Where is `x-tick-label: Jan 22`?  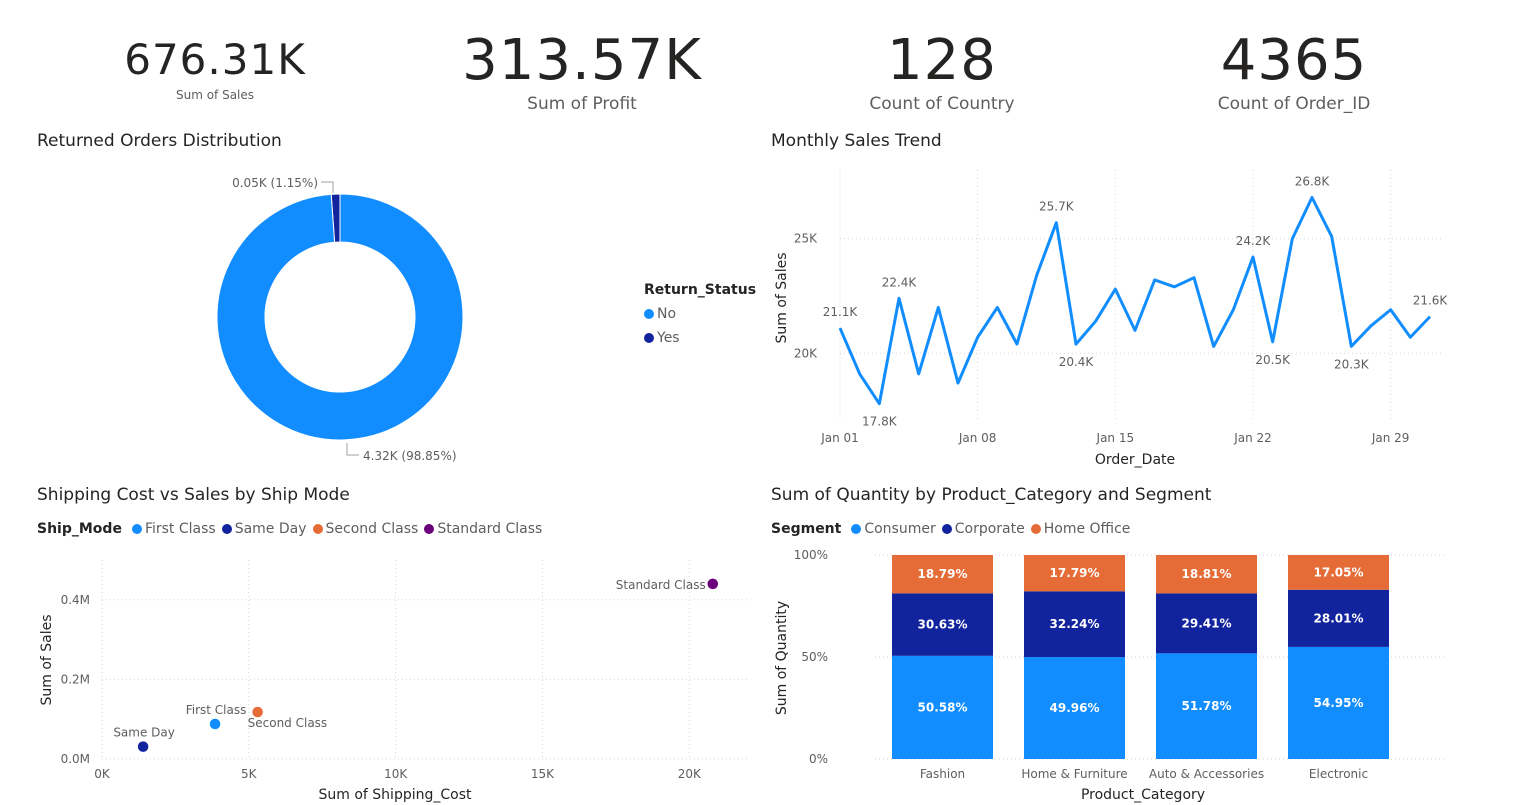
x-tick-label: Jan 22 is located at coordinates (1252, 438).